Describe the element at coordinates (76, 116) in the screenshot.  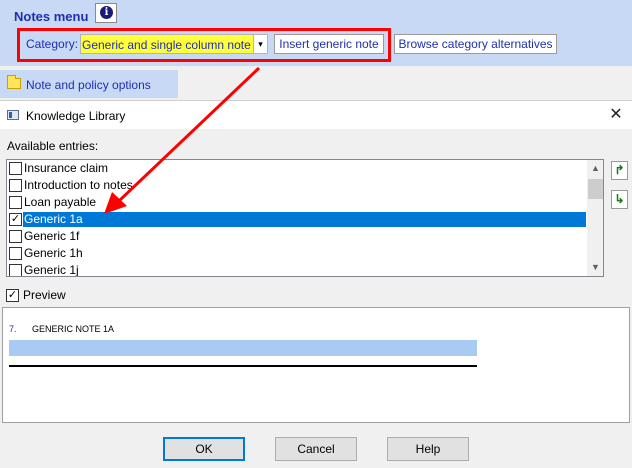
I see `dialog-title: Knowledge Library` at that location.